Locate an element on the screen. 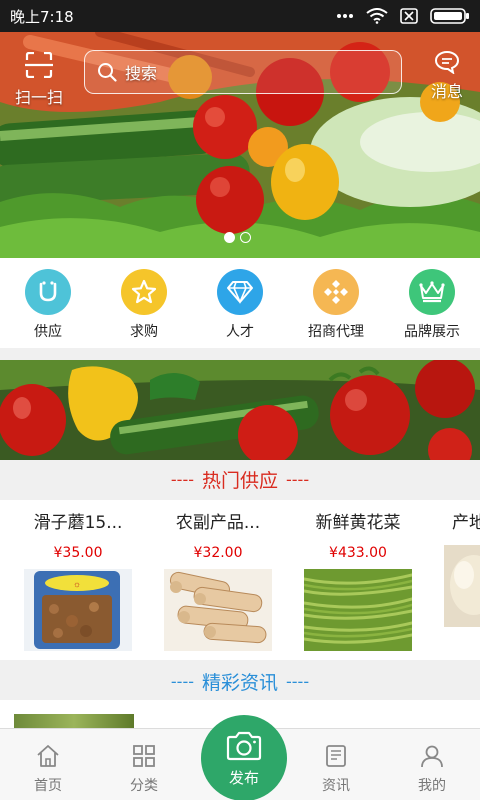 Image resolution: width=480 pixels, height=800 pixels. news-thumbnail is located at coordinates (74, 721).